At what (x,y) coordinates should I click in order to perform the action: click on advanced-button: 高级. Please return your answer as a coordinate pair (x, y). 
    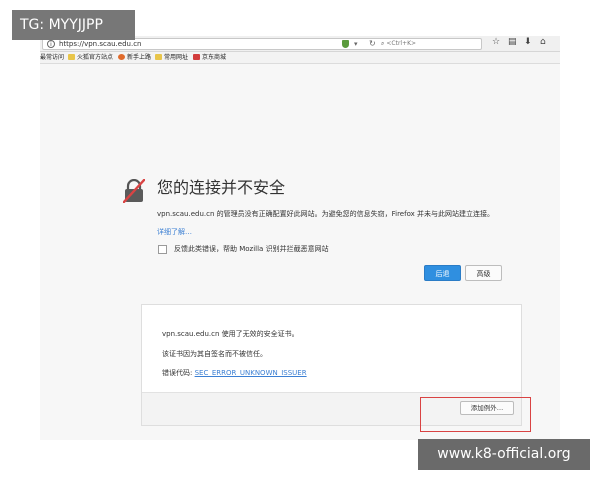
    Looking at the image, I should click on (483, 273).